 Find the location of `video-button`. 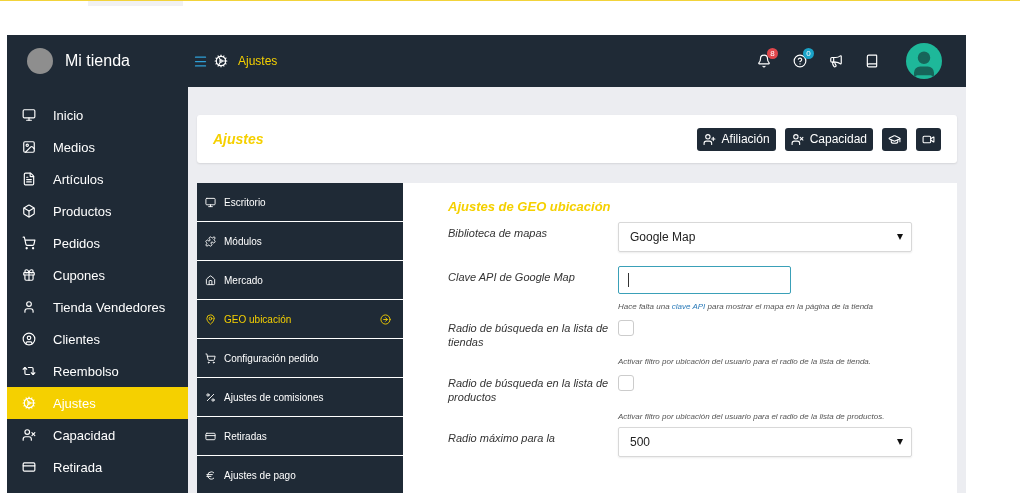

video-button is located at coordinates (928, 139).